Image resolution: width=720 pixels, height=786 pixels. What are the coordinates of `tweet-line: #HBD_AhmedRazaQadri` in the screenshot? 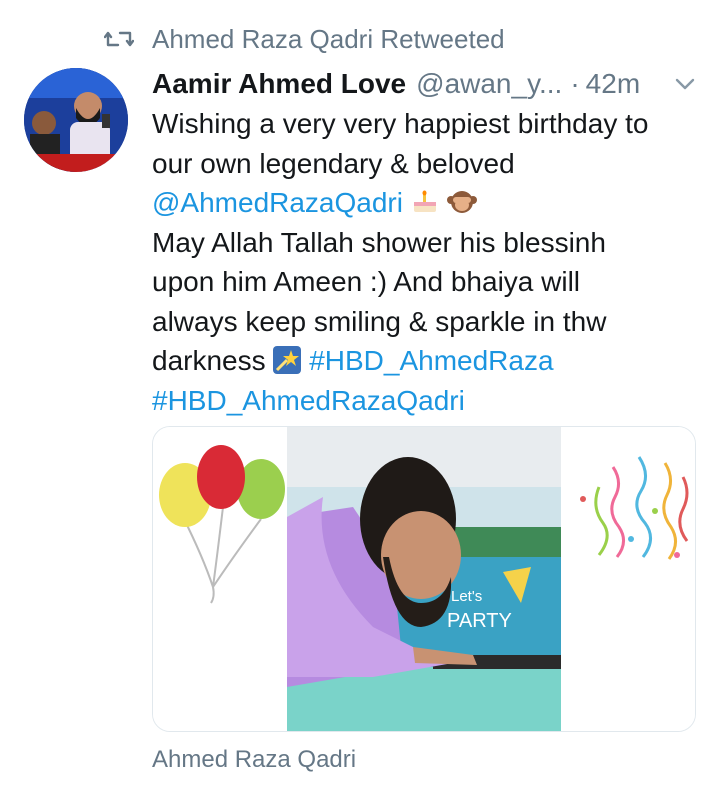 It's located at (426, 401).